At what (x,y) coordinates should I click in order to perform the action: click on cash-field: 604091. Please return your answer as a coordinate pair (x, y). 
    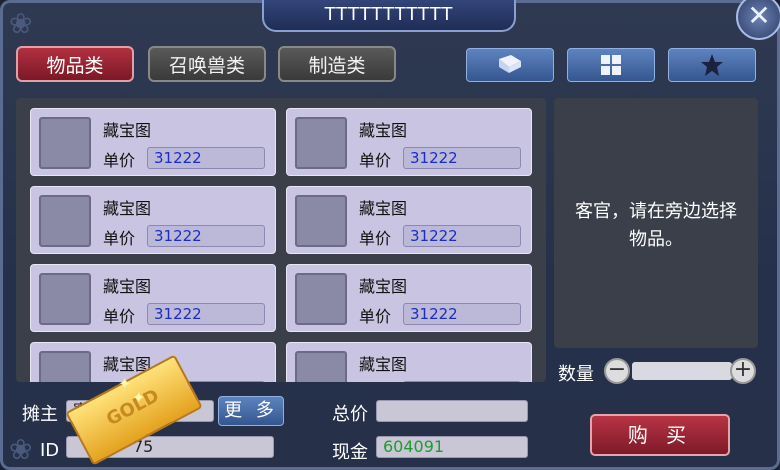
    Looking at the image, I should click on (452, 447).